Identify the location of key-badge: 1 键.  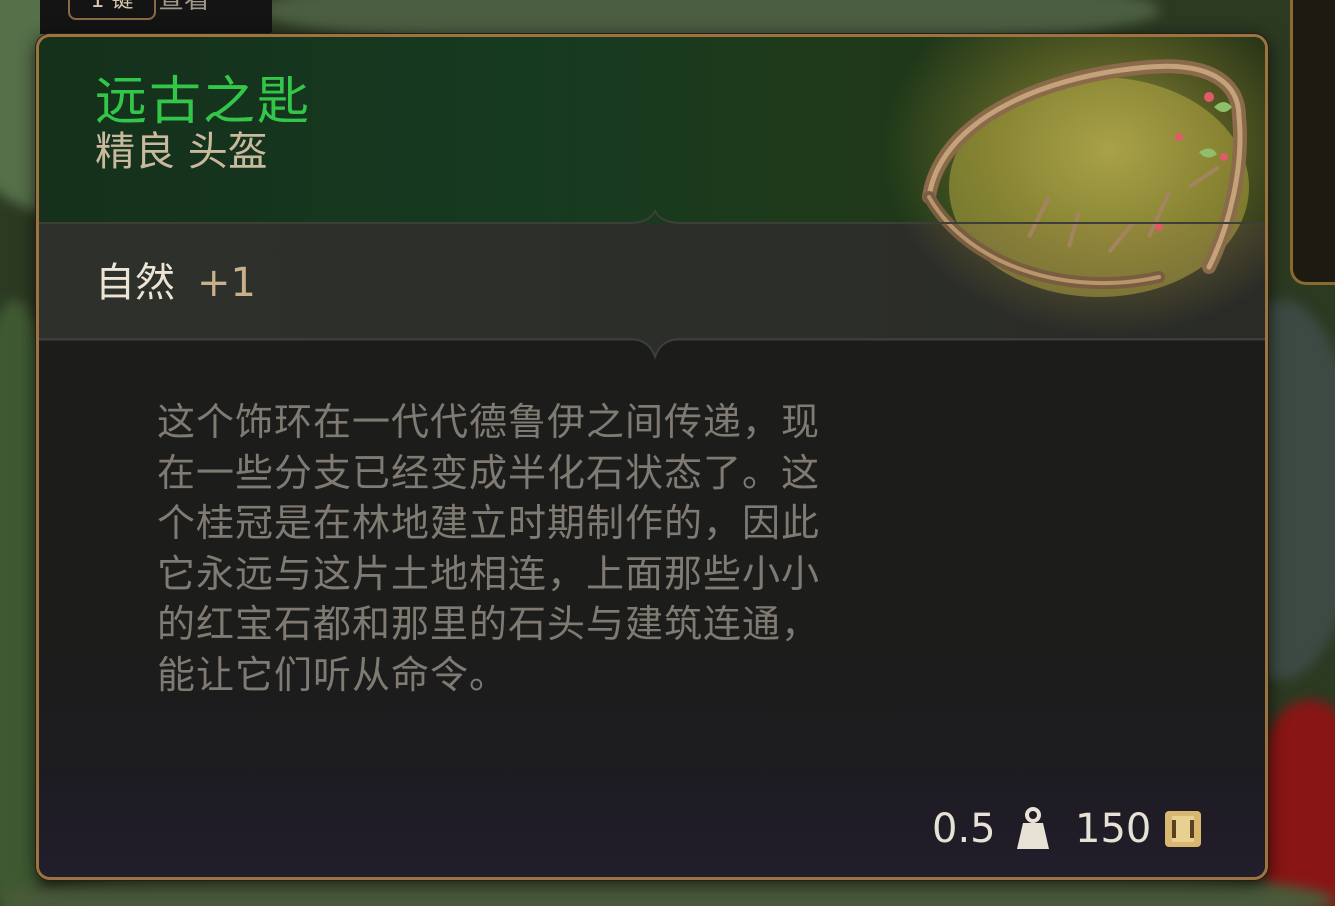
(112, 10).